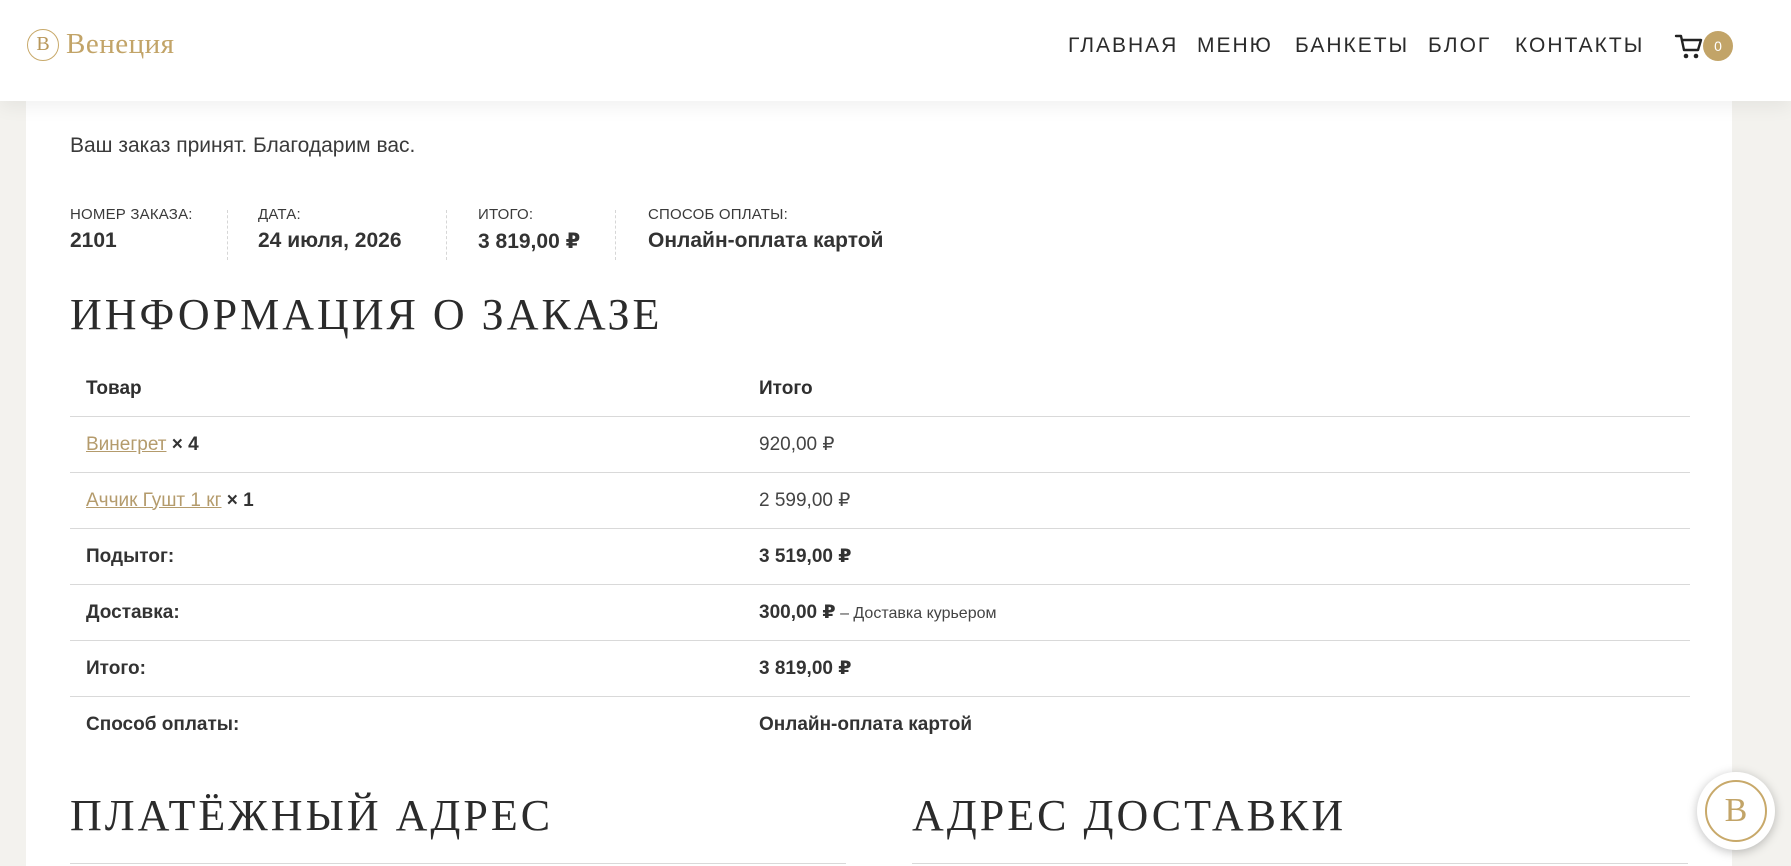 This screenshot has width=1791, height=866. What do you see at coordinates (185, 444) in the screenshot?
I see `product-quantity: × 4` at bounding box center [185, 444].